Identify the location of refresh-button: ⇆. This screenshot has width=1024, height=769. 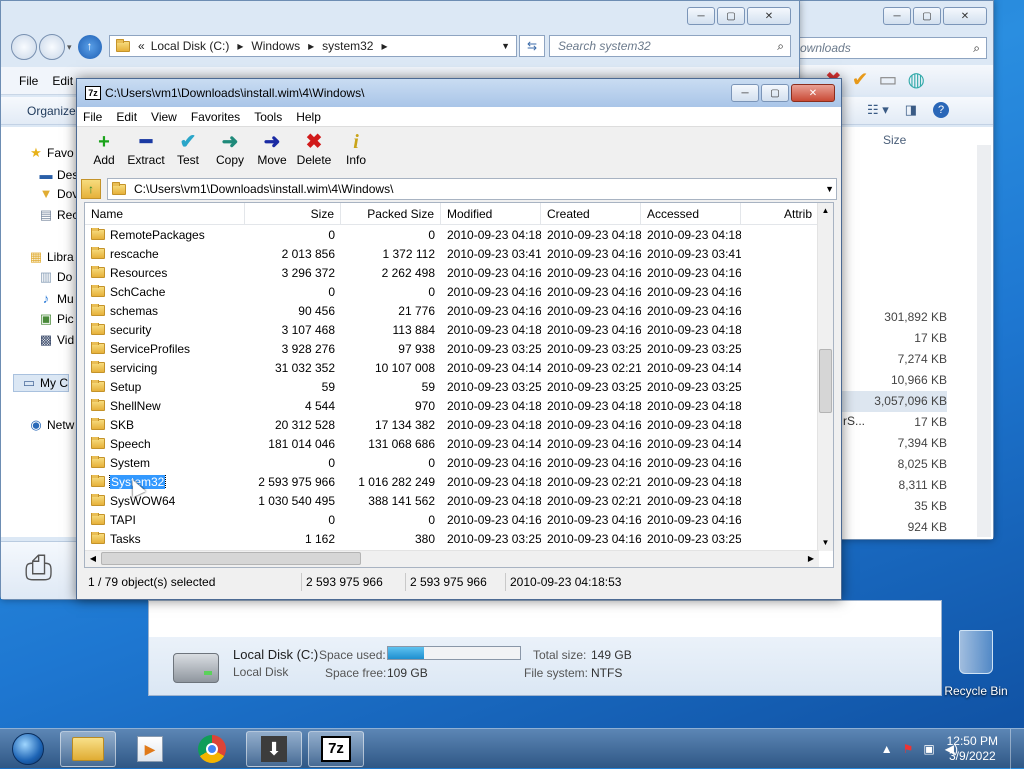
(532, 46).